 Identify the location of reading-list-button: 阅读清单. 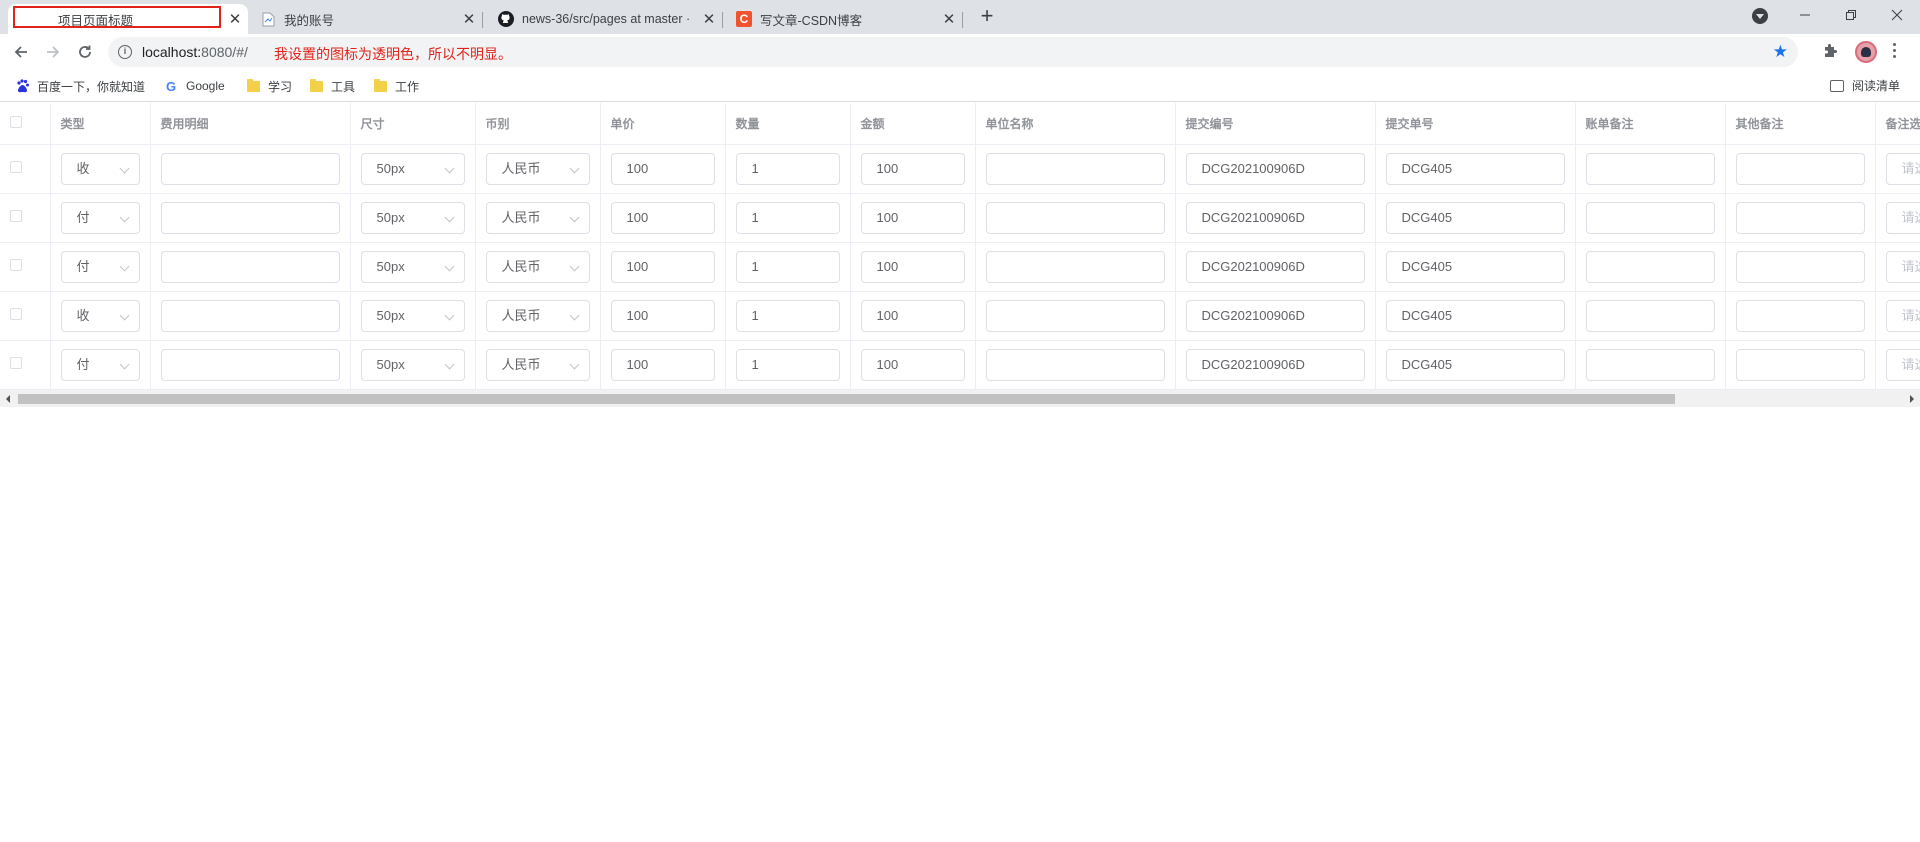
(1864, 85).